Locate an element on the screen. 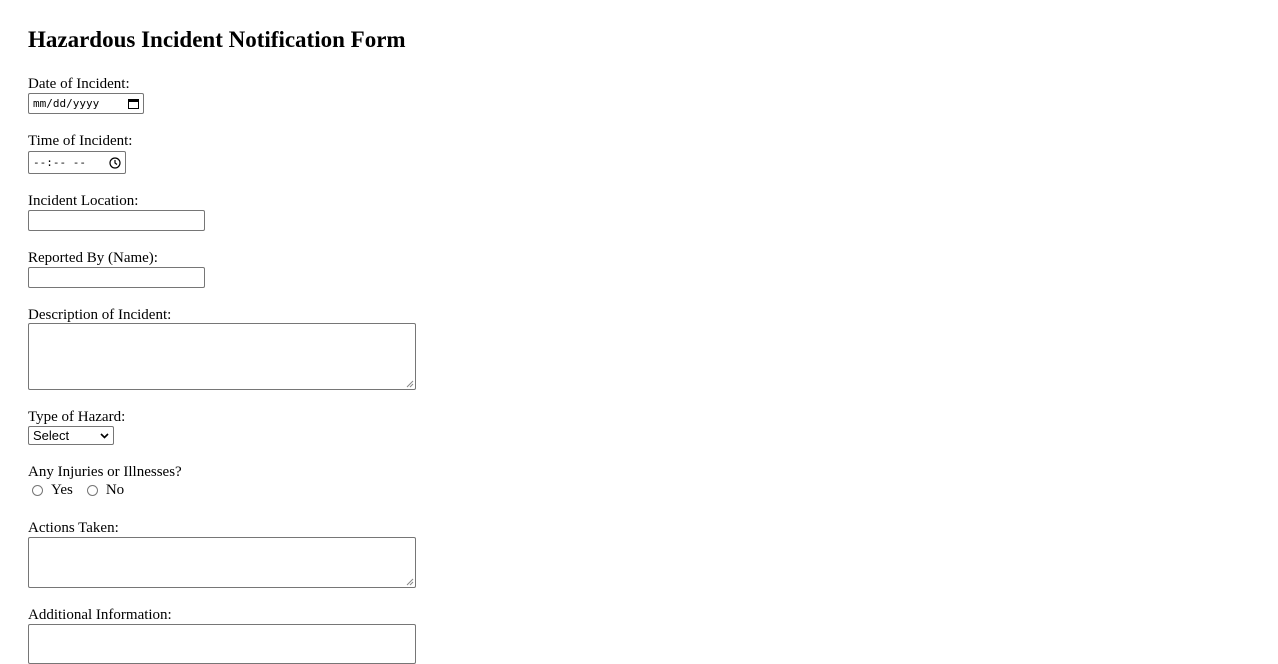 This screenshot has height=664, width=1278. injuries-no-label: No is located at coordinates (115, 490).